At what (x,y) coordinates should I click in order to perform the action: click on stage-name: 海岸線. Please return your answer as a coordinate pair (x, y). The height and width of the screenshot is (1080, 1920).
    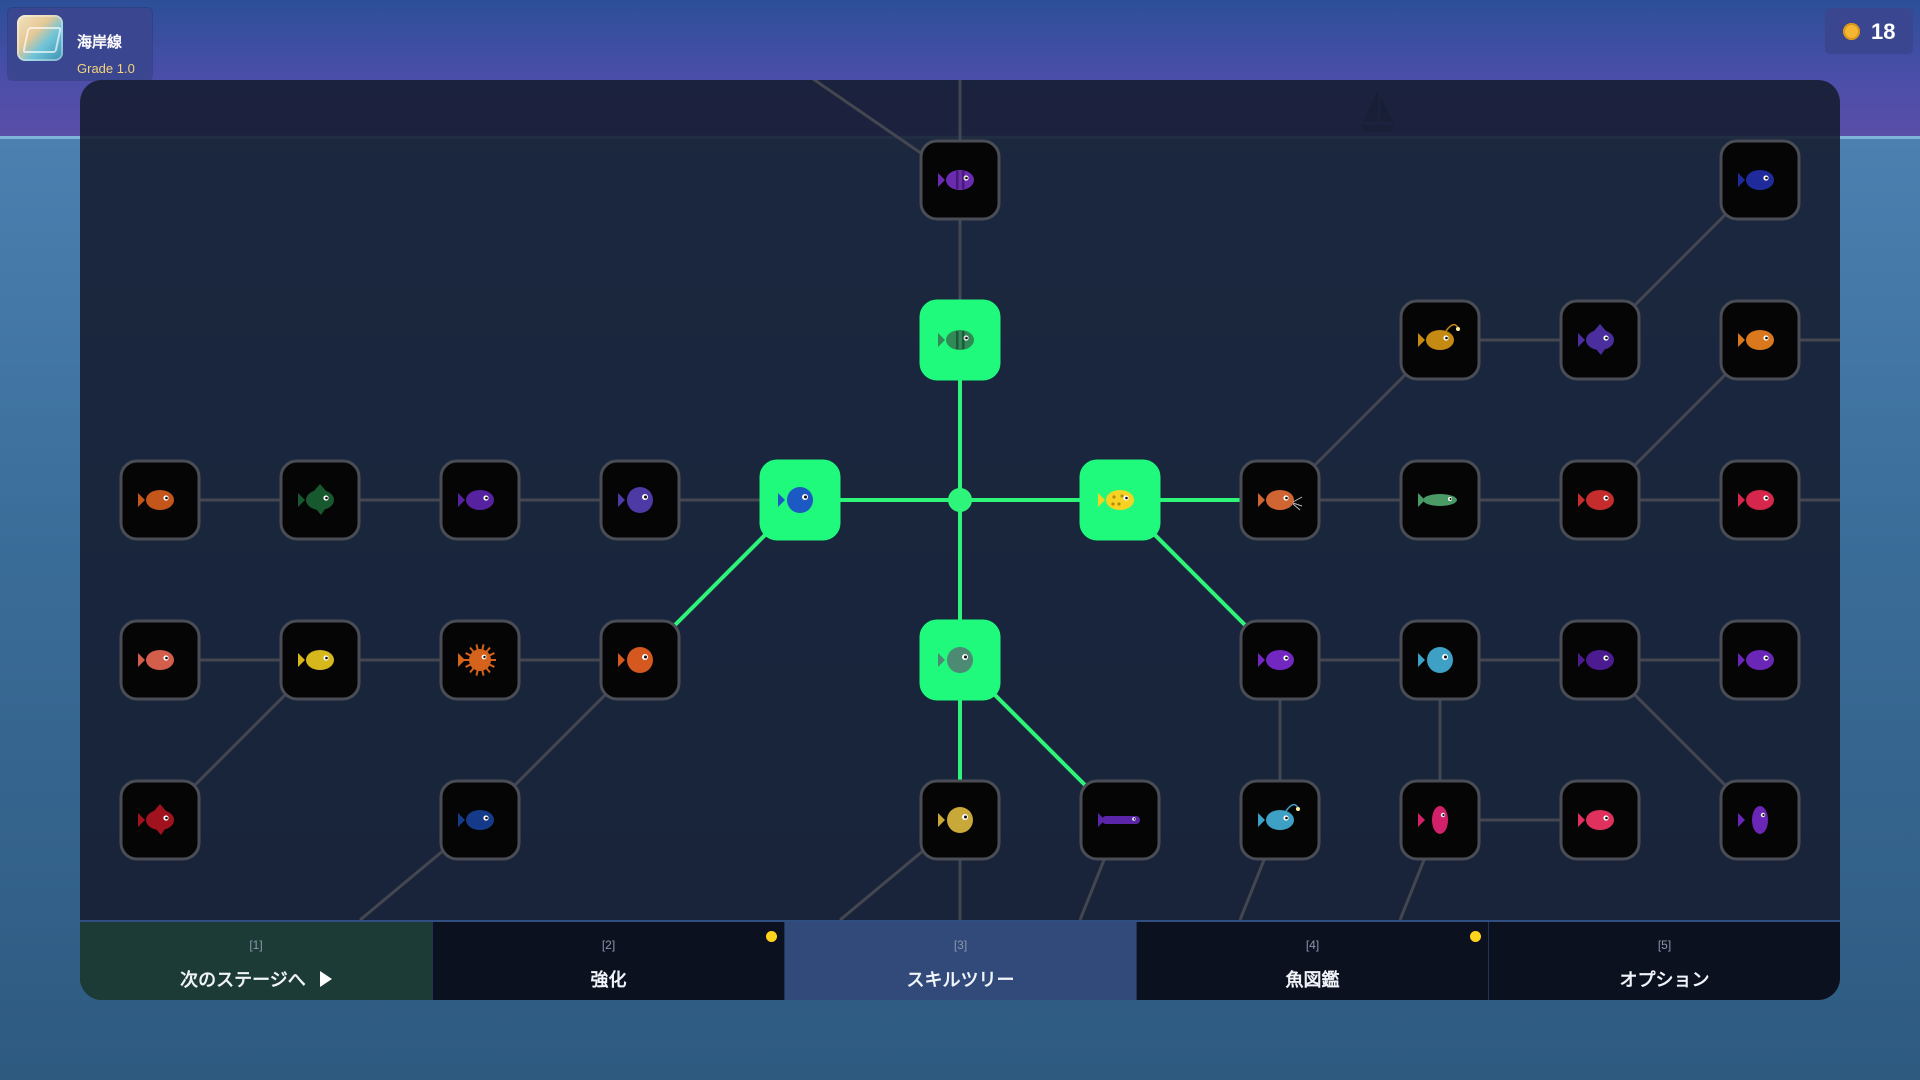
    Looking at the image, I should click on (100, 42).